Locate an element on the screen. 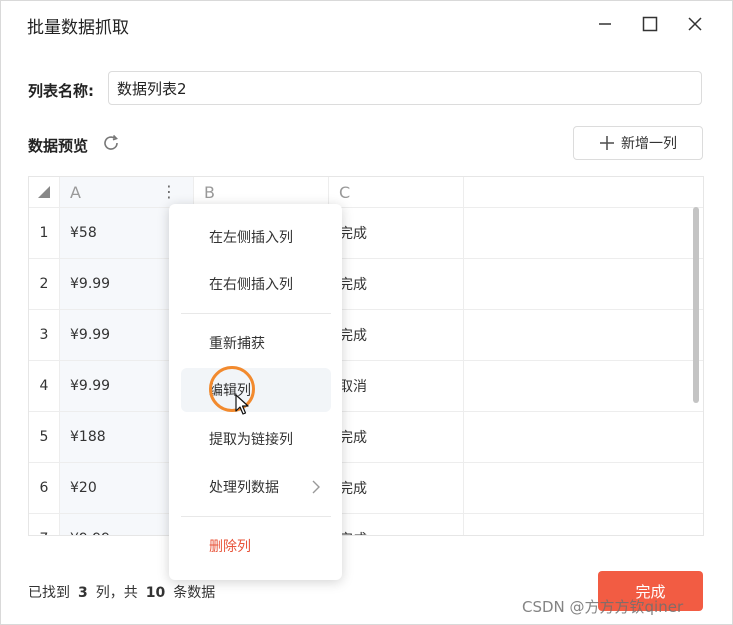 The height and width of the screenshot is (625, 733). vertical-scrollbar is located at coordinates (696, 305).